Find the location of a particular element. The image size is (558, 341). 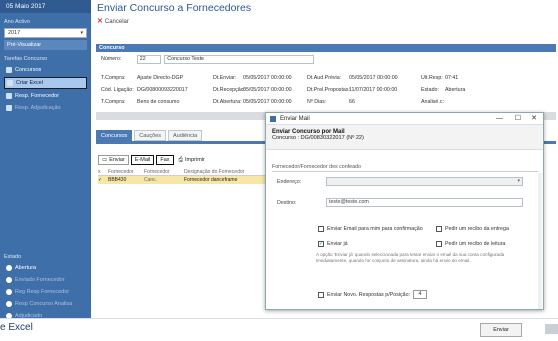

send-label: Enviar is located at coordinates (117, 159).